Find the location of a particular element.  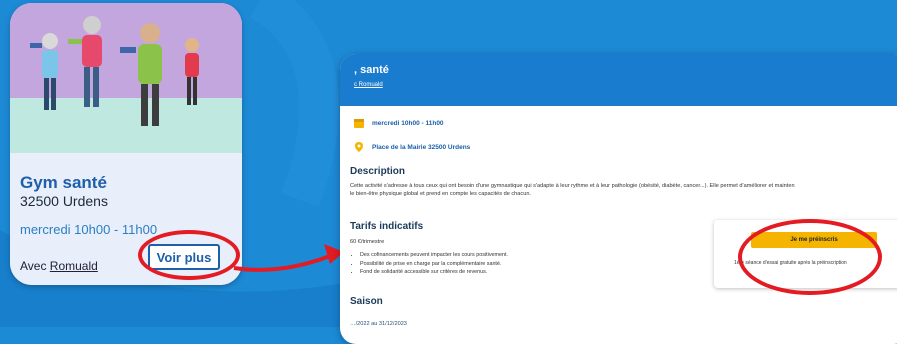

info-place-row: Place de la Mairie 32500 Urdens is located at coordinates (412, 147).